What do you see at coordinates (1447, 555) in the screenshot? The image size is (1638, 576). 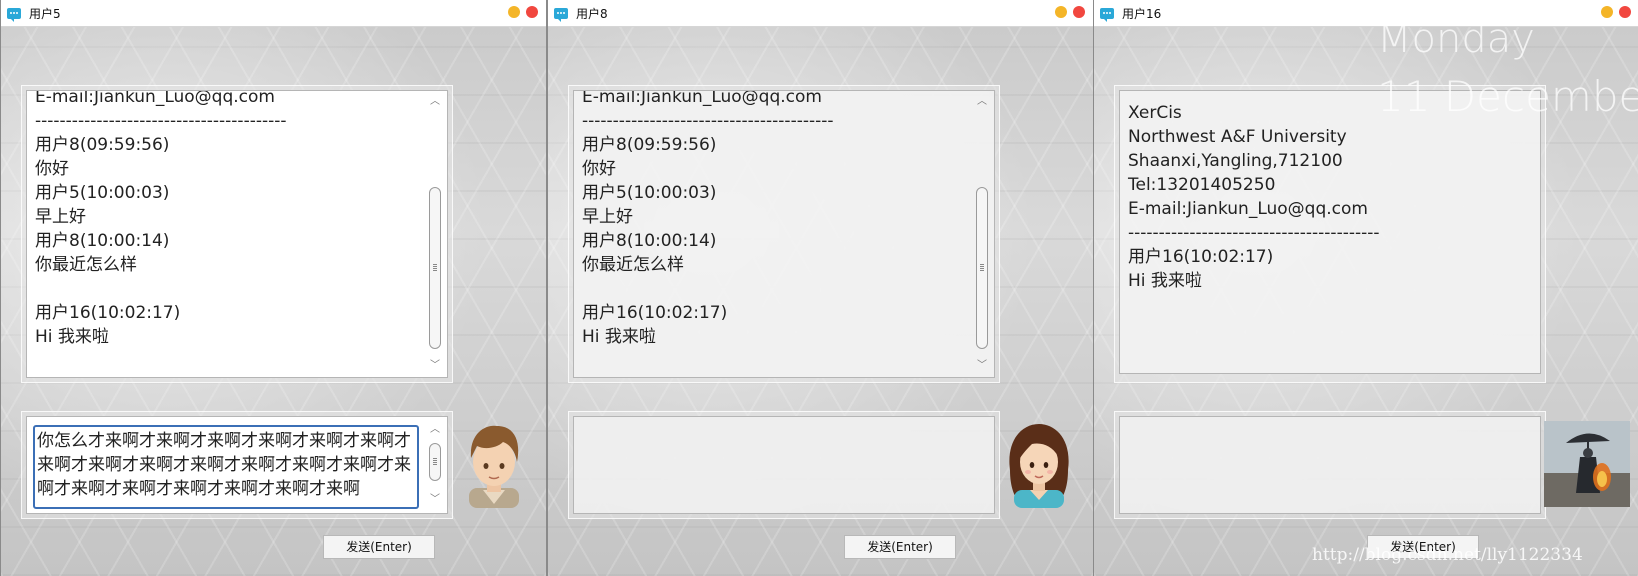 I see `watermark: http://blog.csdn.net/lly1122334` at bounding box center [1447, 555].